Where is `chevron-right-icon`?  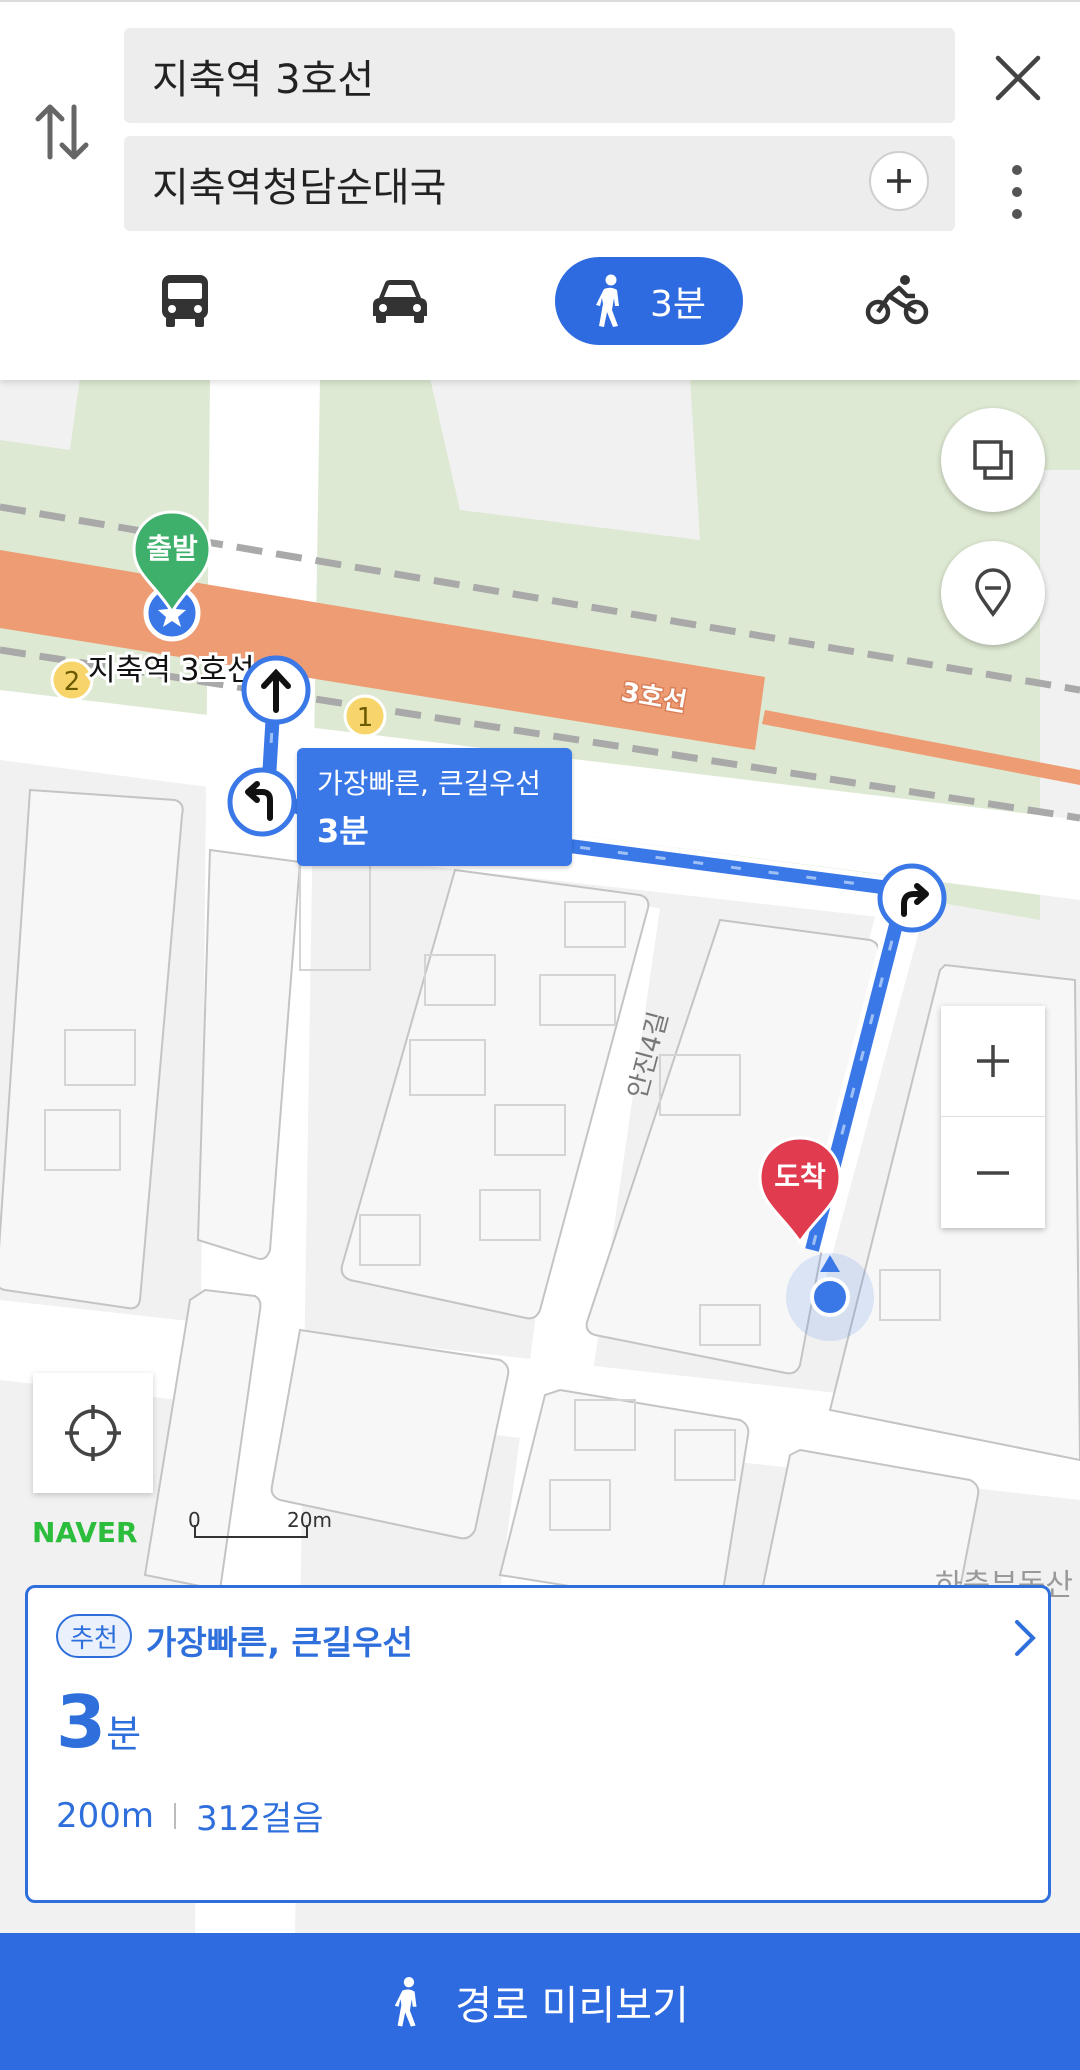
chevron-right-icon is located at coordinates (1025, 1638).